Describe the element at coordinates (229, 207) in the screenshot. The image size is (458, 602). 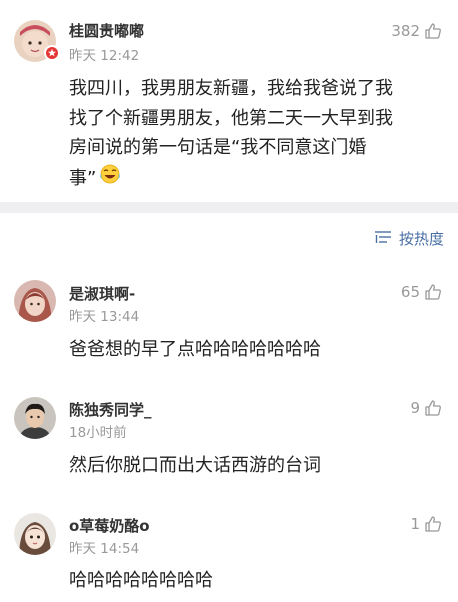
I see `section-divider` at that location.